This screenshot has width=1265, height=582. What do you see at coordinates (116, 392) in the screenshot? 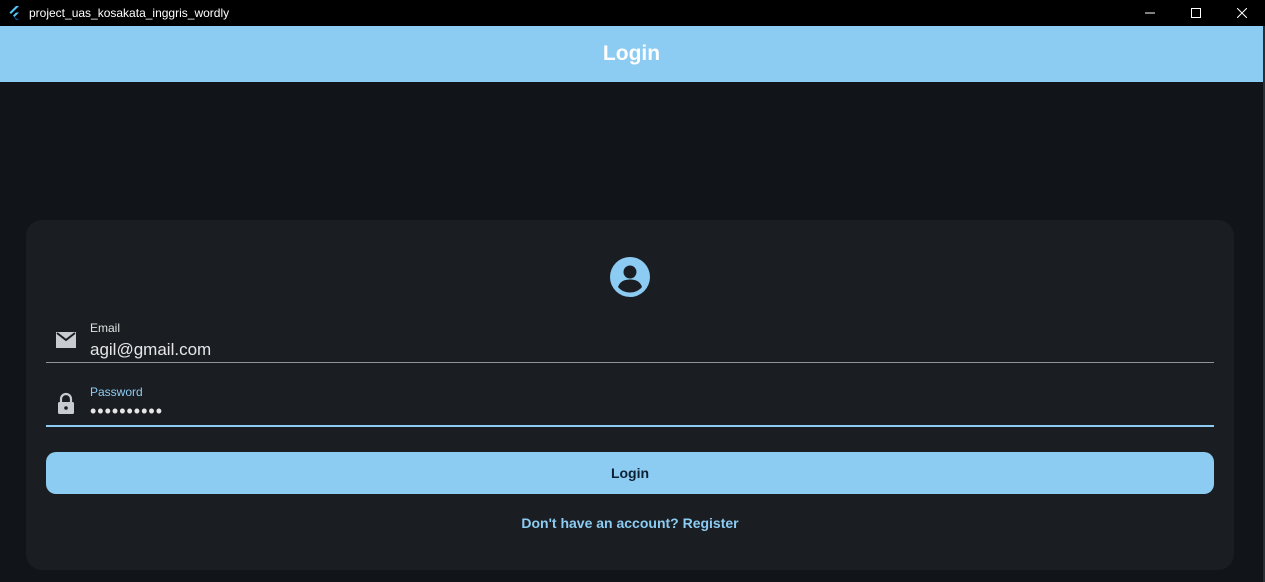
I see `password-label: Password` at bounding box center [116, 392].